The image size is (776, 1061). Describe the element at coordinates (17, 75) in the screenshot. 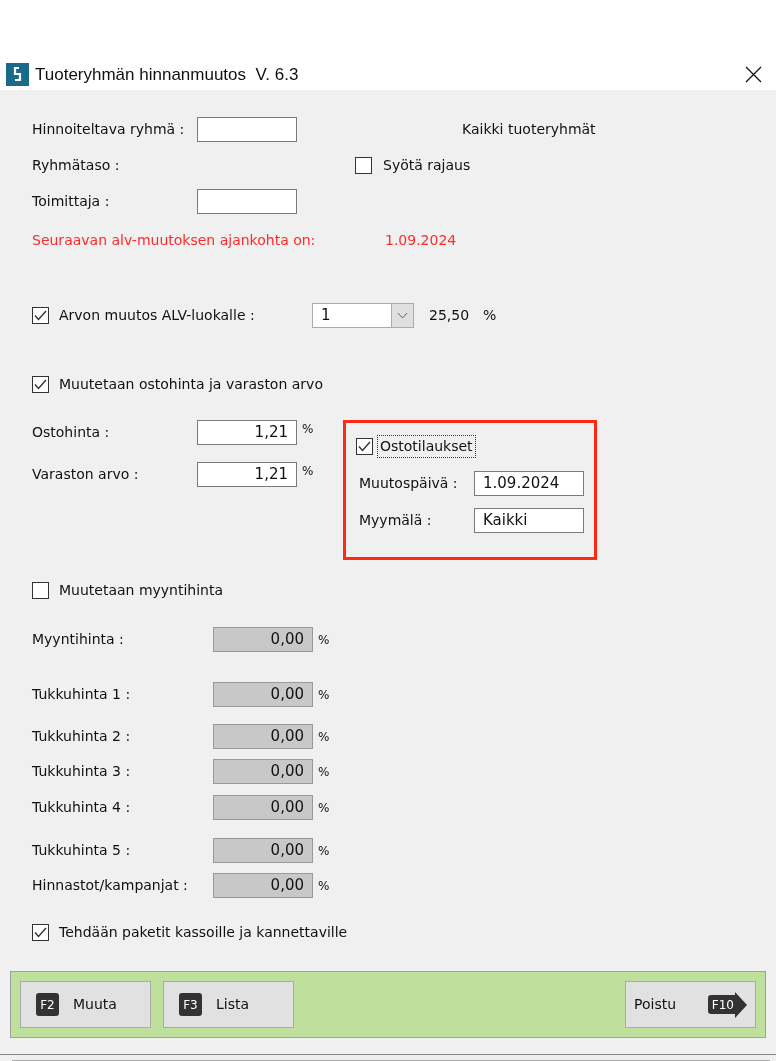

I see `app-icon` at that location.